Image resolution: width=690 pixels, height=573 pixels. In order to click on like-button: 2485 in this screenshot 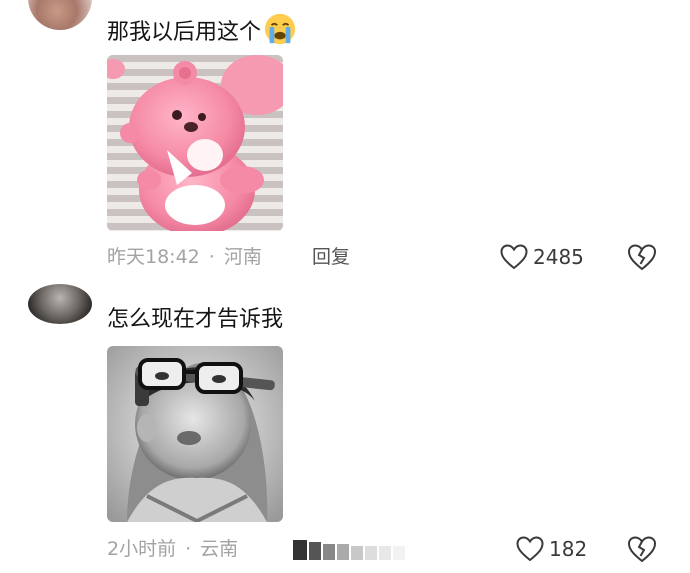, I will do `click(542, 257)`.